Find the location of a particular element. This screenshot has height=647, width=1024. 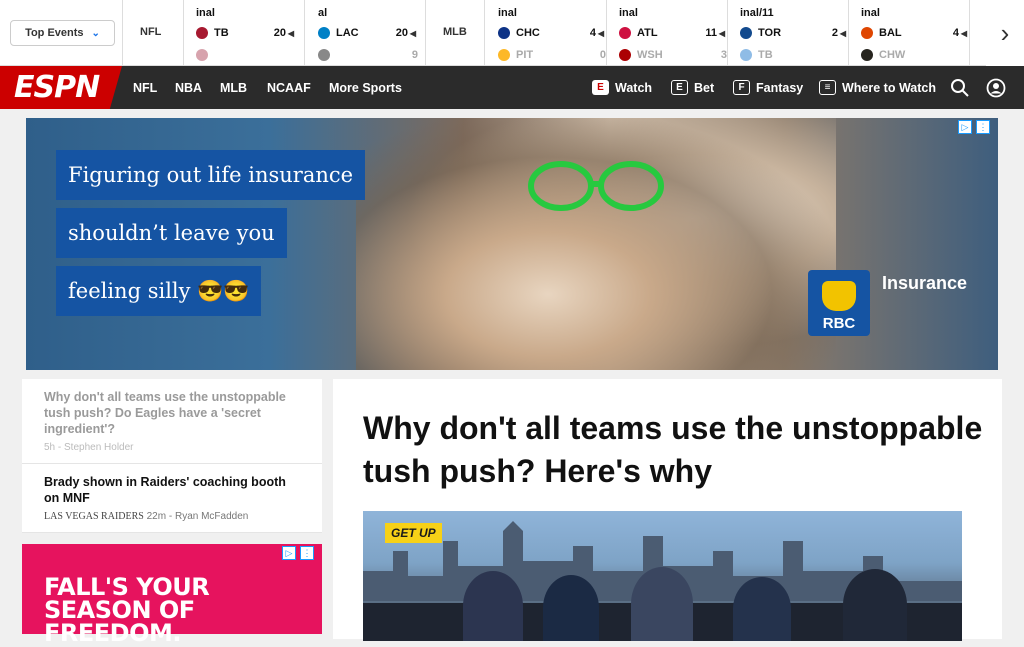

chevron-right-icon: › is located at coordinates (1005, 32).